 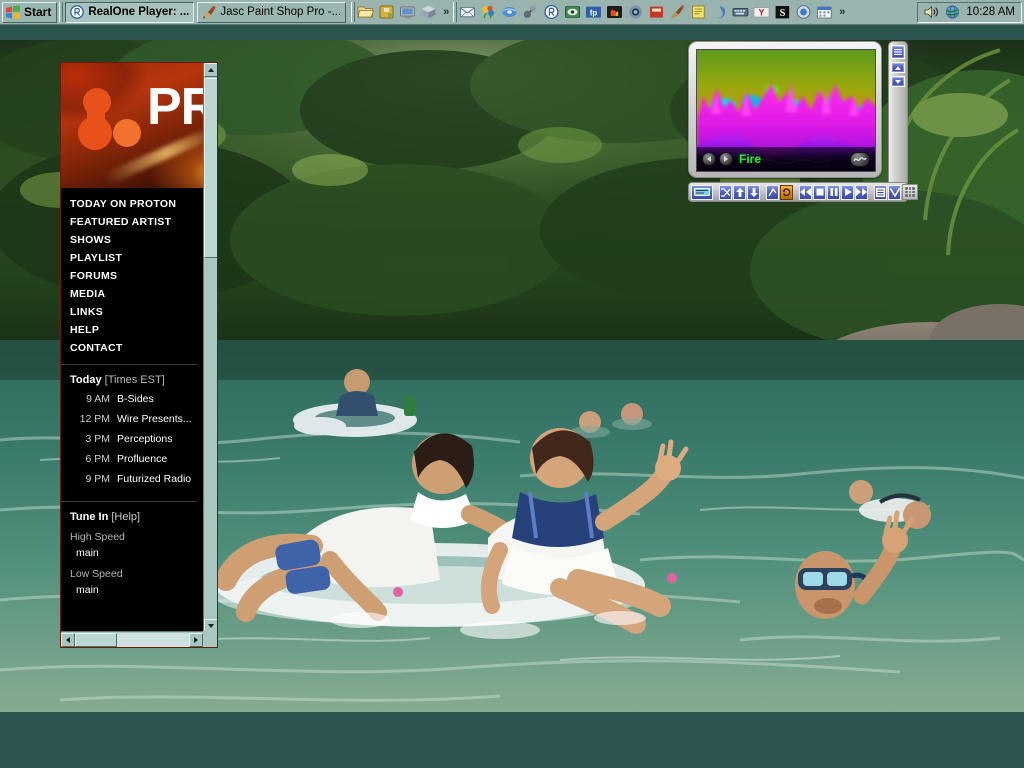 What do you see at coordinates (819, 192) in the screenshot?
I see `stop-button` at bounding box center [819, 192].